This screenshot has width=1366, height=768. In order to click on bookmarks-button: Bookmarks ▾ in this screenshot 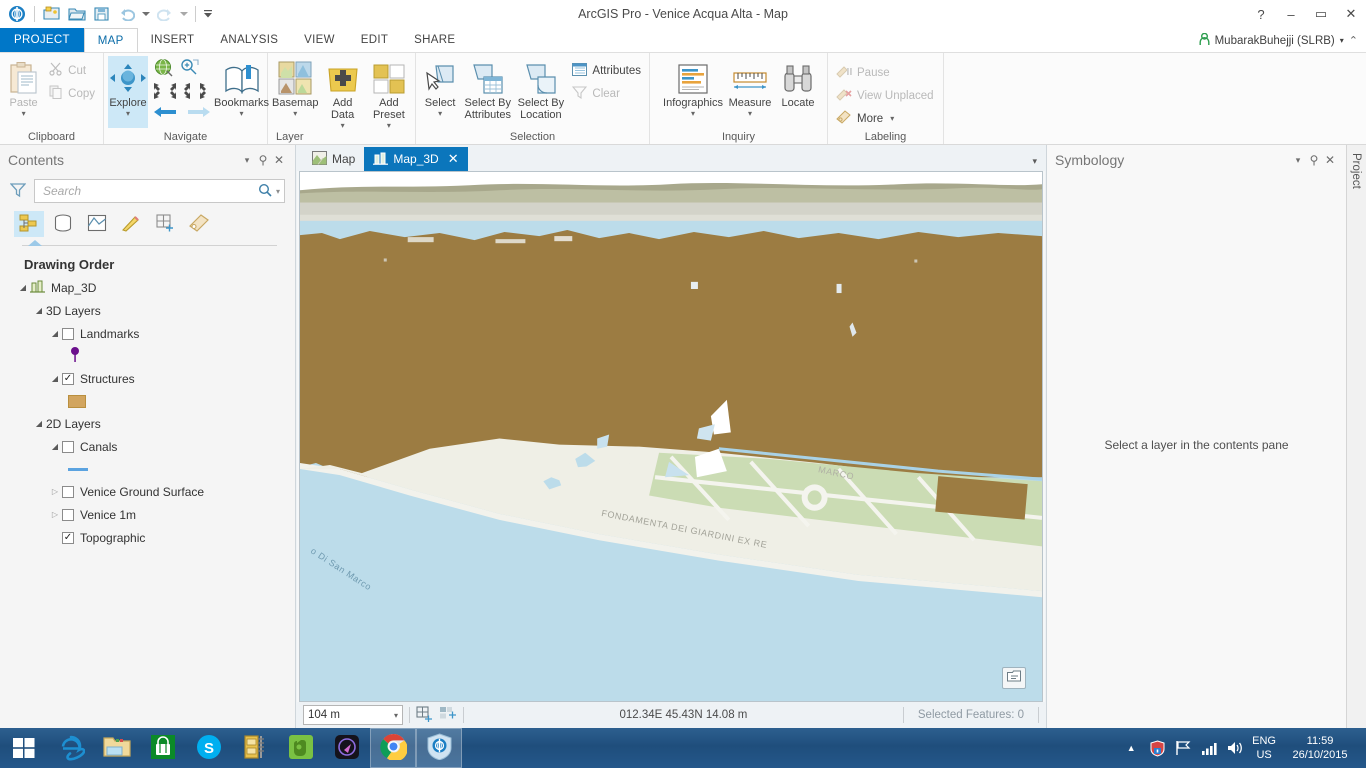, I will do `click(241, 87)`.